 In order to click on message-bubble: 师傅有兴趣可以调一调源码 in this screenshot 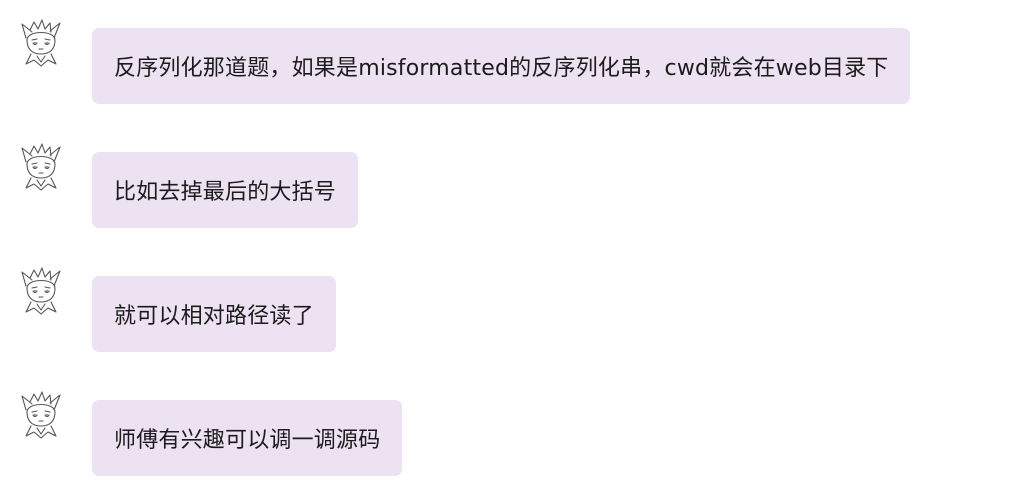, I will do `click(247, 438)`.